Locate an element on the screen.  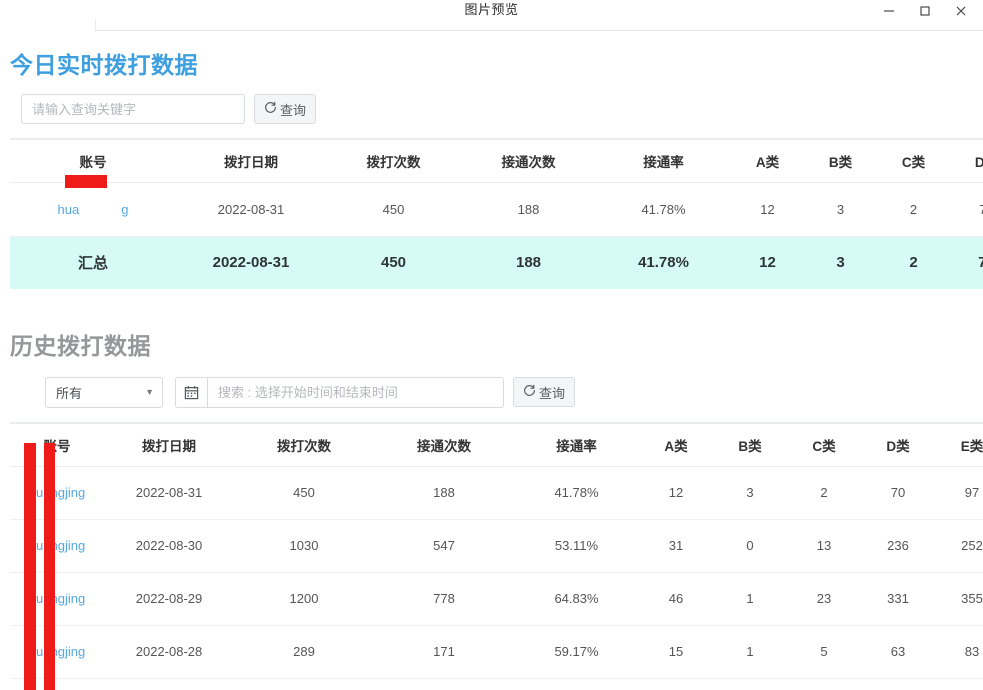
table-row: huag 2022-08-31 450 188 41.78% 12 3 2 70 is located at coordinates (496, 209).